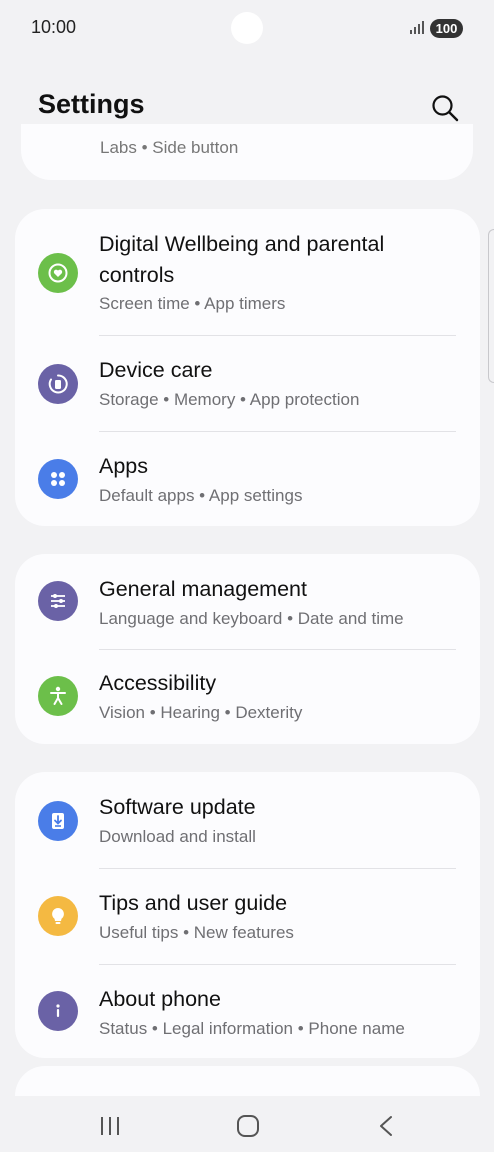 The image size is (494, 1152). What do you see at coordinates (252, 1028) in the screenshot?
I see `settings-item-subtitle: Status • Legal information • Phone name` at bounding box center [252, 1028].